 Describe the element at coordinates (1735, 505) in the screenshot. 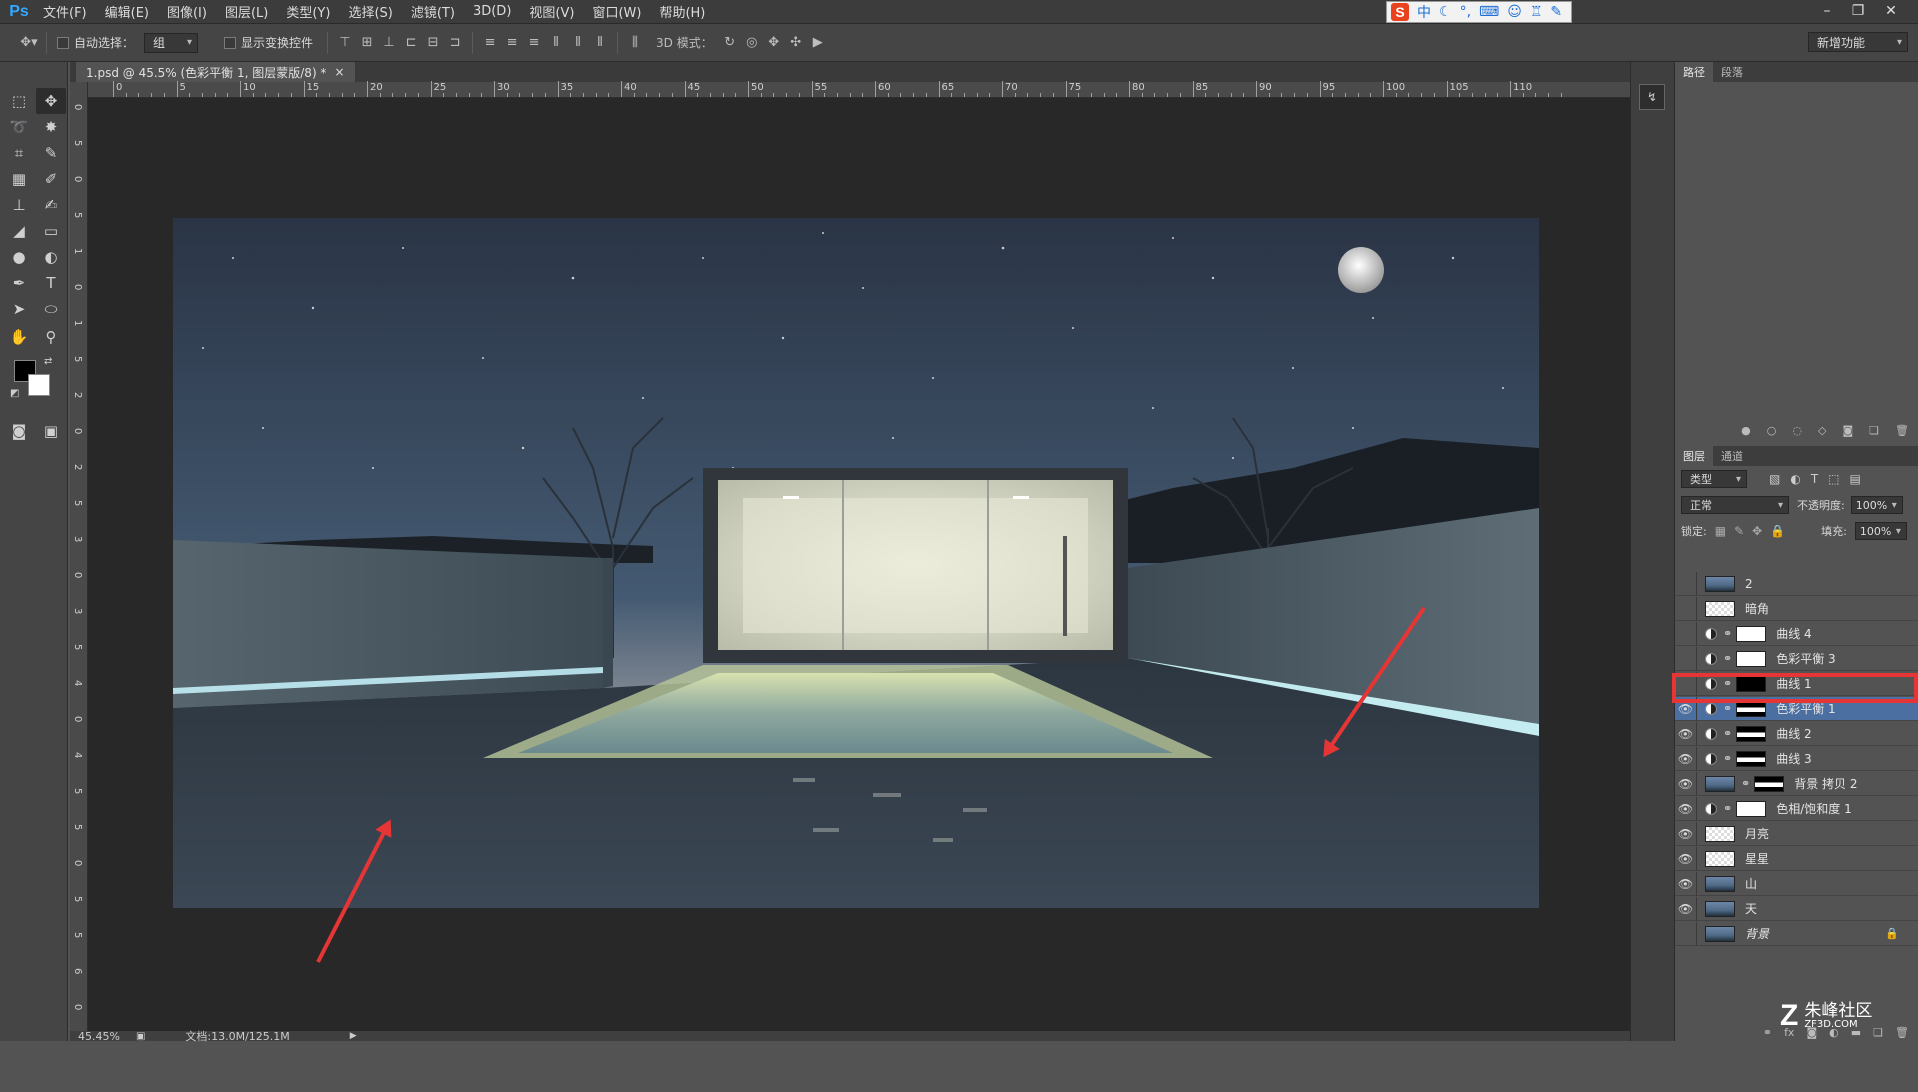

I see `blend-mode-select: 正常` at that location.